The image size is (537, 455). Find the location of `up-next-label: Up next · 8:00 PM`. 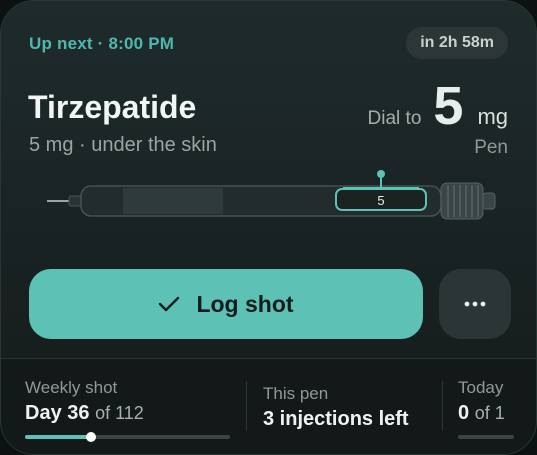

up-next-label: Up next · 8:00 PM is located at coordinates (102, 43).